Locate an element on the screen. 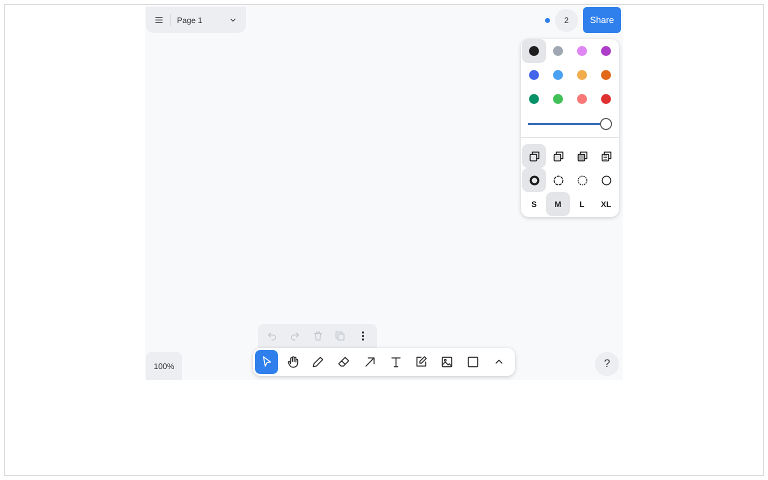 Image resolution: width=768 pixels, height=480 pixels. share-button: Share is located at coordinates (602, 20).